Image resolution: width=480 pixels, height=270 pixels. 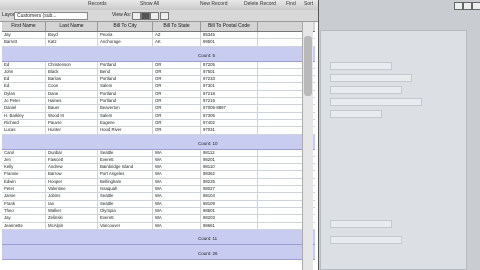 I want to click on table-row: Daniel Bauer Beaverton OR 97005-8897, so click(x=158, y=109).